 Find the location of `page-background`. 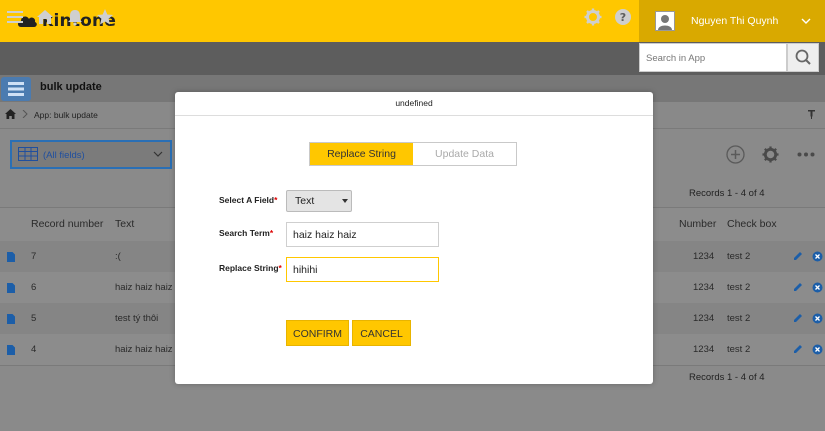

page-background is located at coordinates (412, 410).